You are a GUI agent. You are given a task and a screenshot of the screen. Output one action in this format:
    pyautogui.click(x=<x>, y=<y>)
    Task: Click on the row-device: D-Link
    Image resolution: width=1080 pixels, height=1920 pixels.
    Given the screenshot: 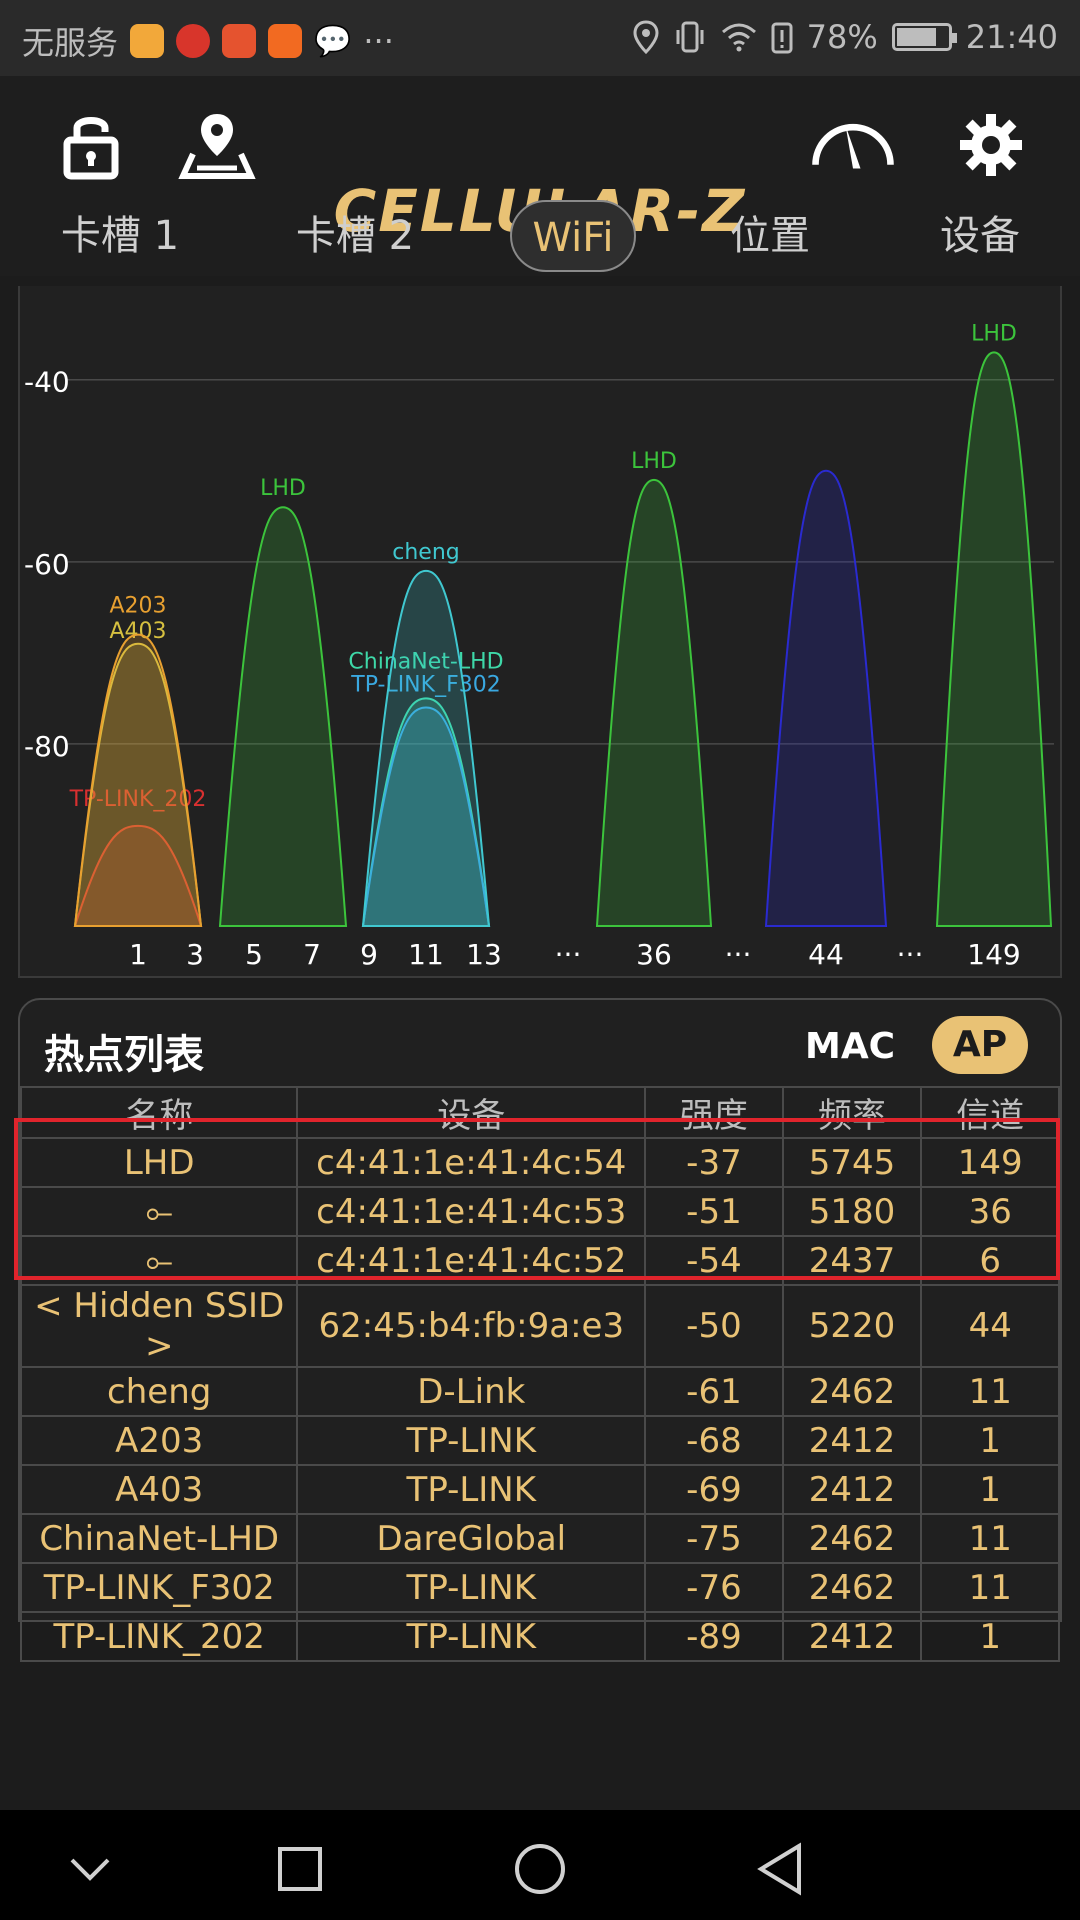 What is the action you would take?
    pyautogui.click(x=471, y=1391)
    